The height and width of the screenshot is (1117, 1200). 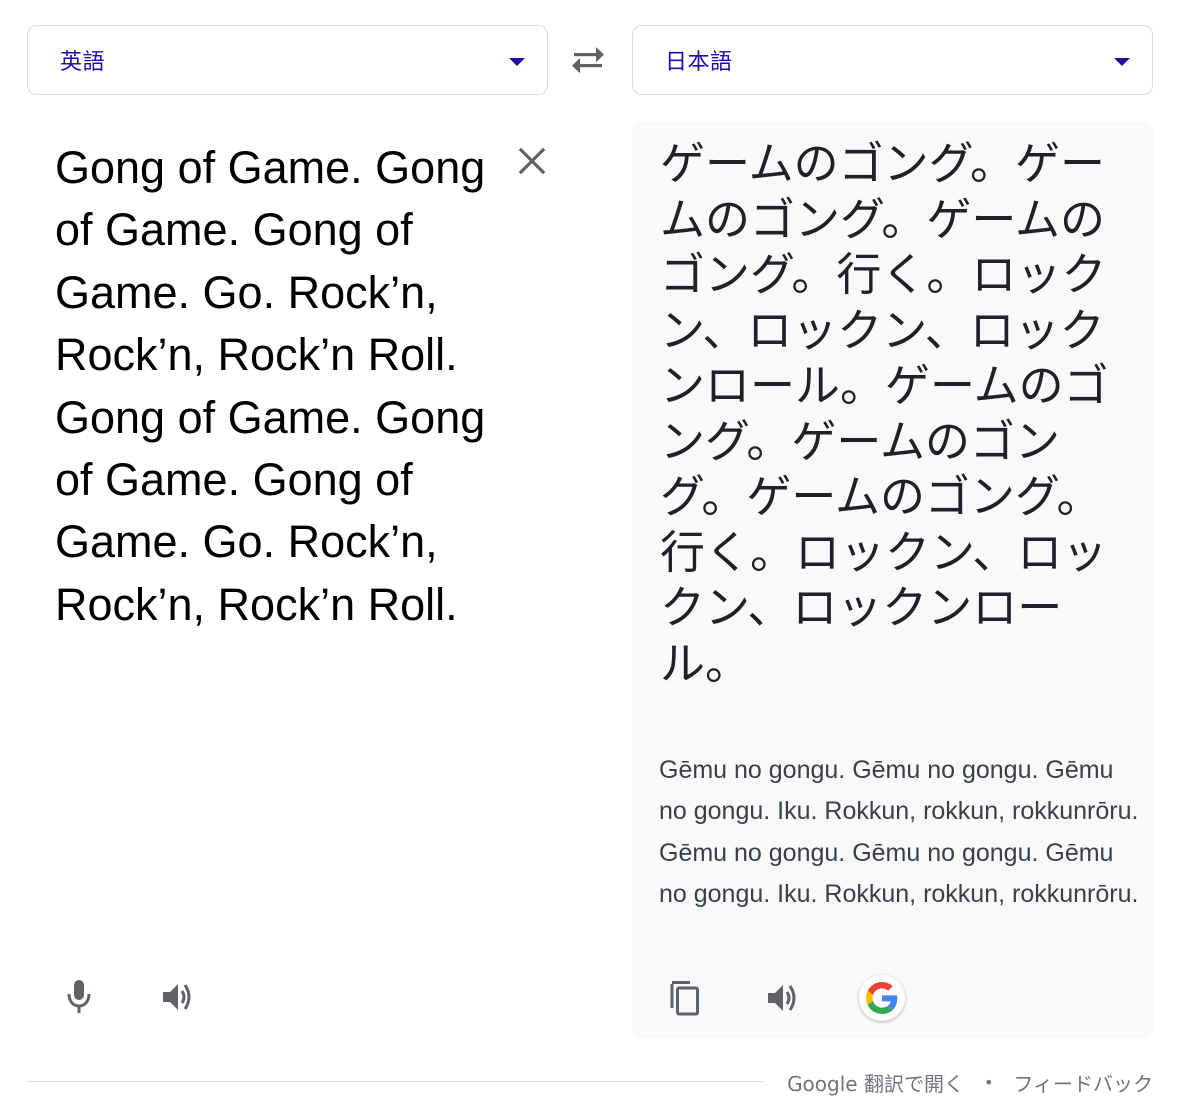 What do you see at coordinates (699, 62) in the screenshot?
I see `target-language-label: 日本語` at bounding box center [699, 62].